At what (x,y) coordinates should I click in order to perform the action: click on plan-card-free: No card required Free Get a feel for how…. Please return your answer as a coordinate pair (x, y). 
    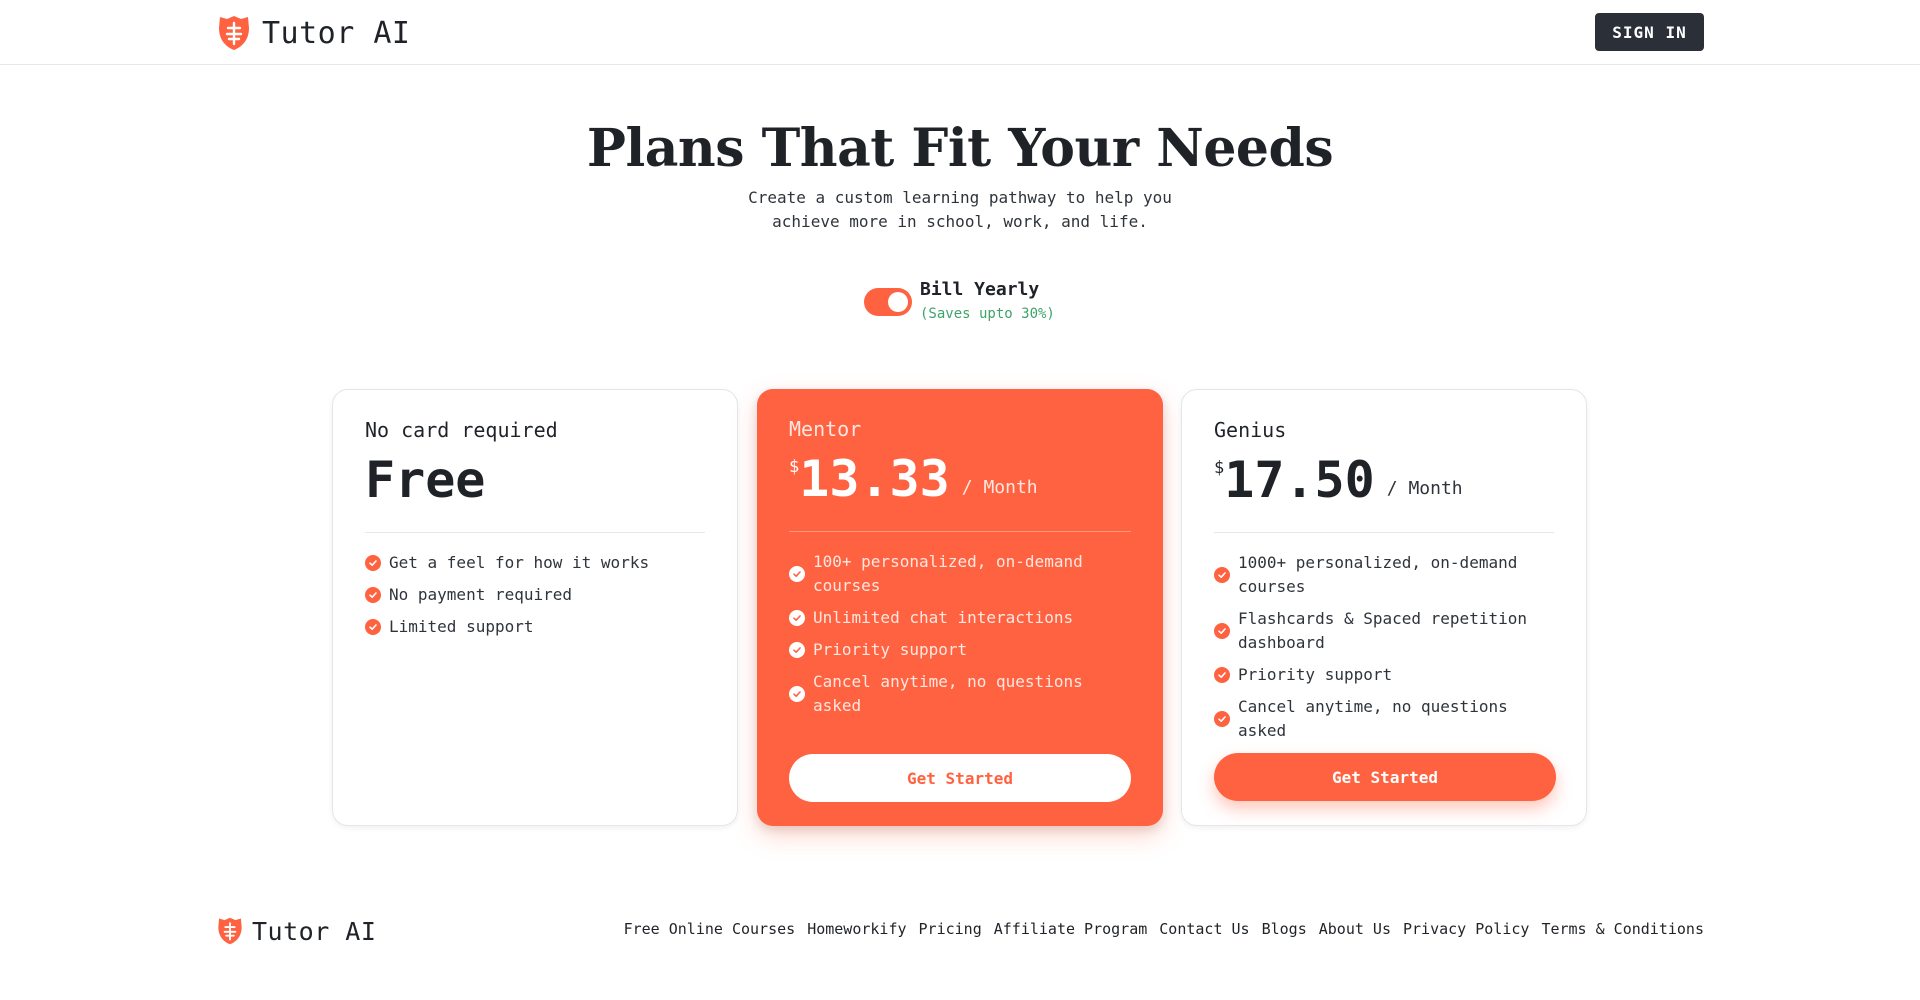
    Looking at the image, I should click on (535, 607).